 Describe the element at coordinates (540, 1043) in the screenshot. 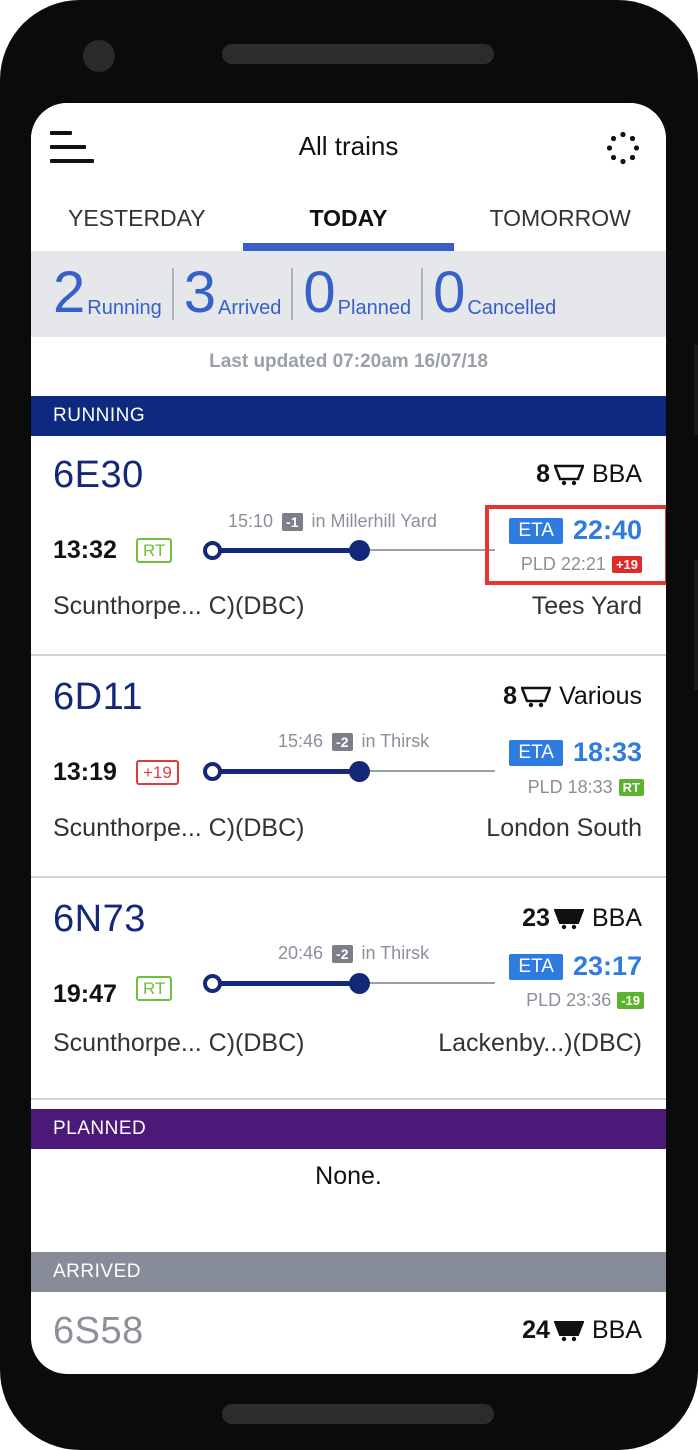

I see `destination-name: Lackenby...)(DBC)` at that location.